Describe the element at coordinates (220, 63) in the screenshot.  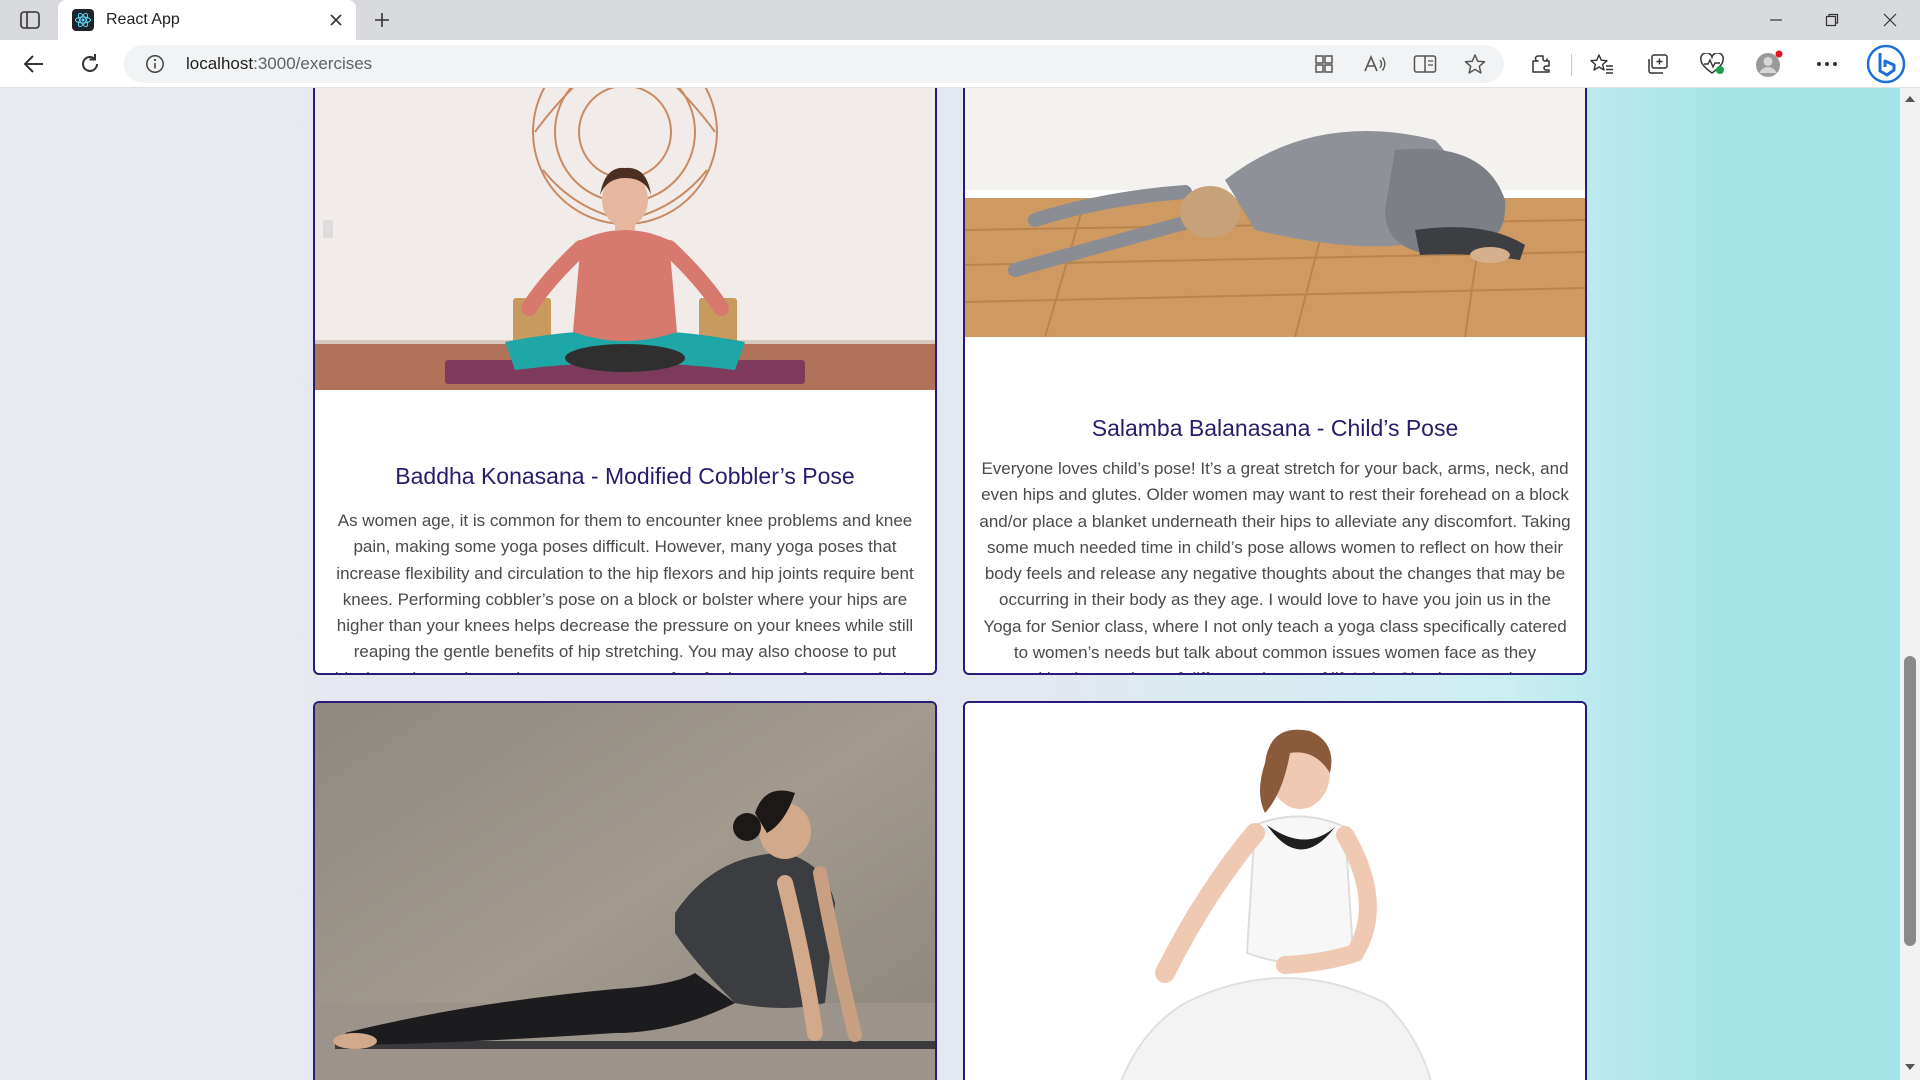
I see `url-host: localhost` at that location.